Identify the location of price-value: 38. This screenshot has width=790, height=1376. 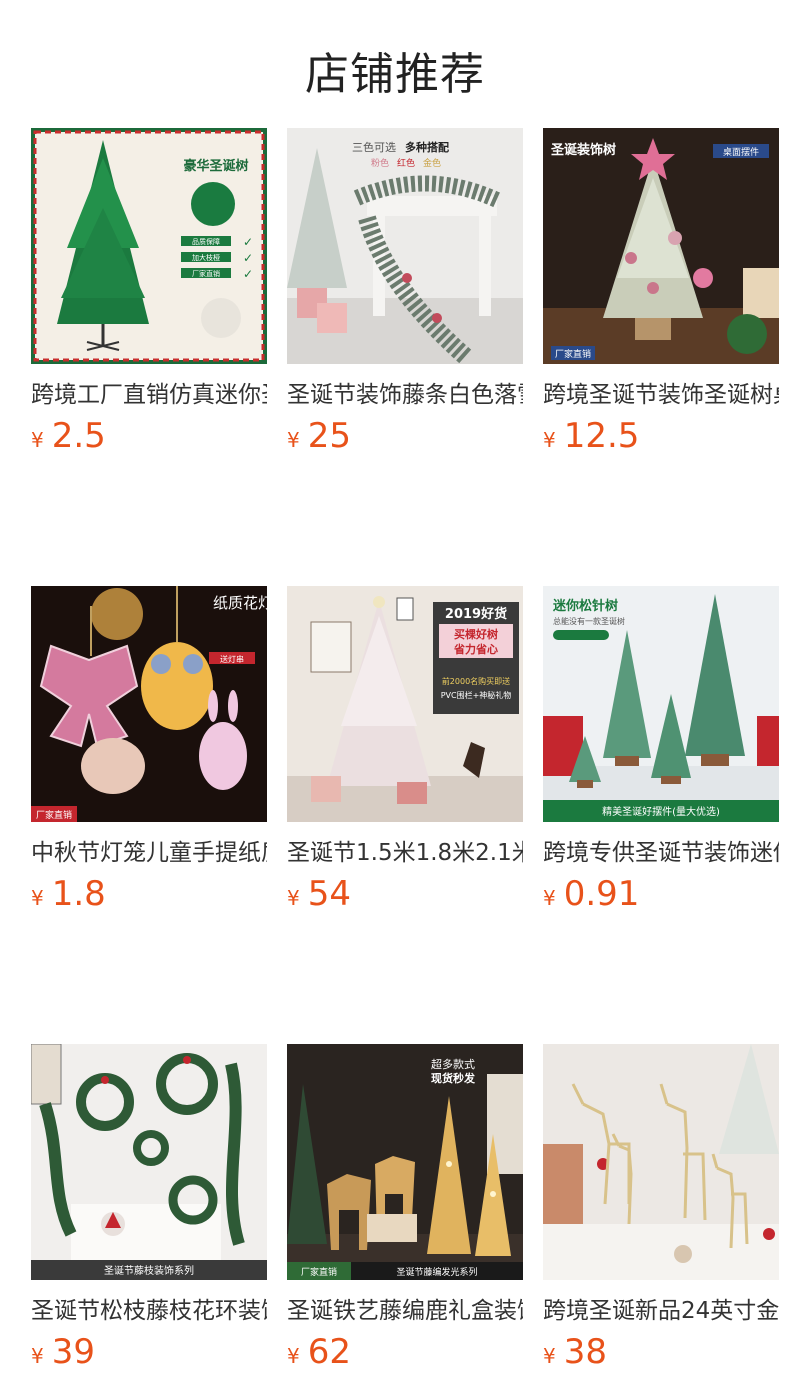
(585, 1352).